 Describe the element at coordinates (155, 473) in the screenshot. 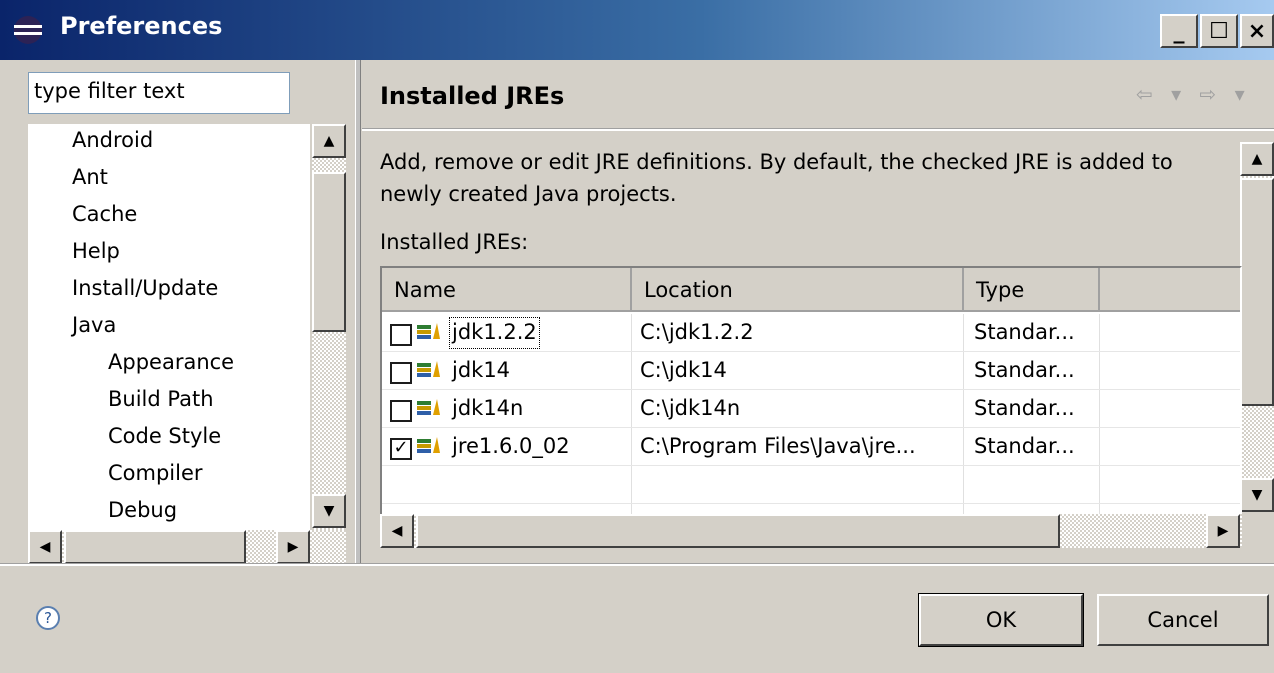

I see `tree-item: Compiler` at that location.